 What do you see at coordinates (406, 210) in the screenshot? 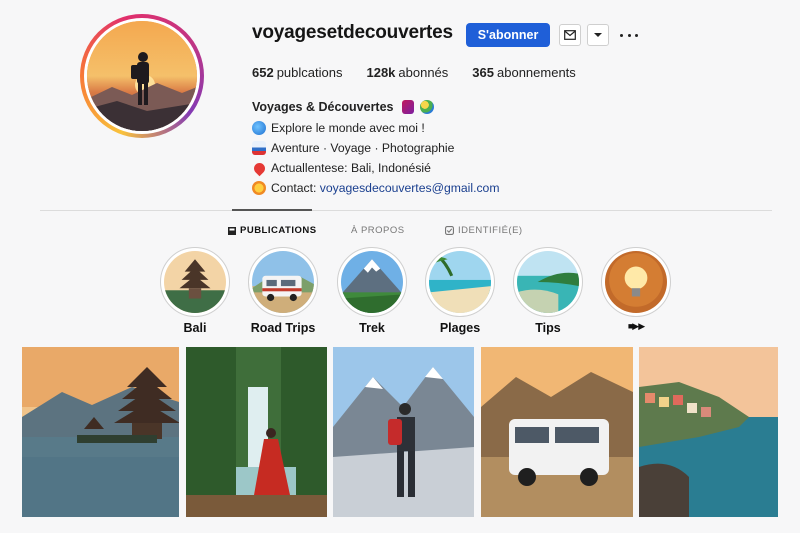
I see `tabs-divider` at bounding box center [406, 210].